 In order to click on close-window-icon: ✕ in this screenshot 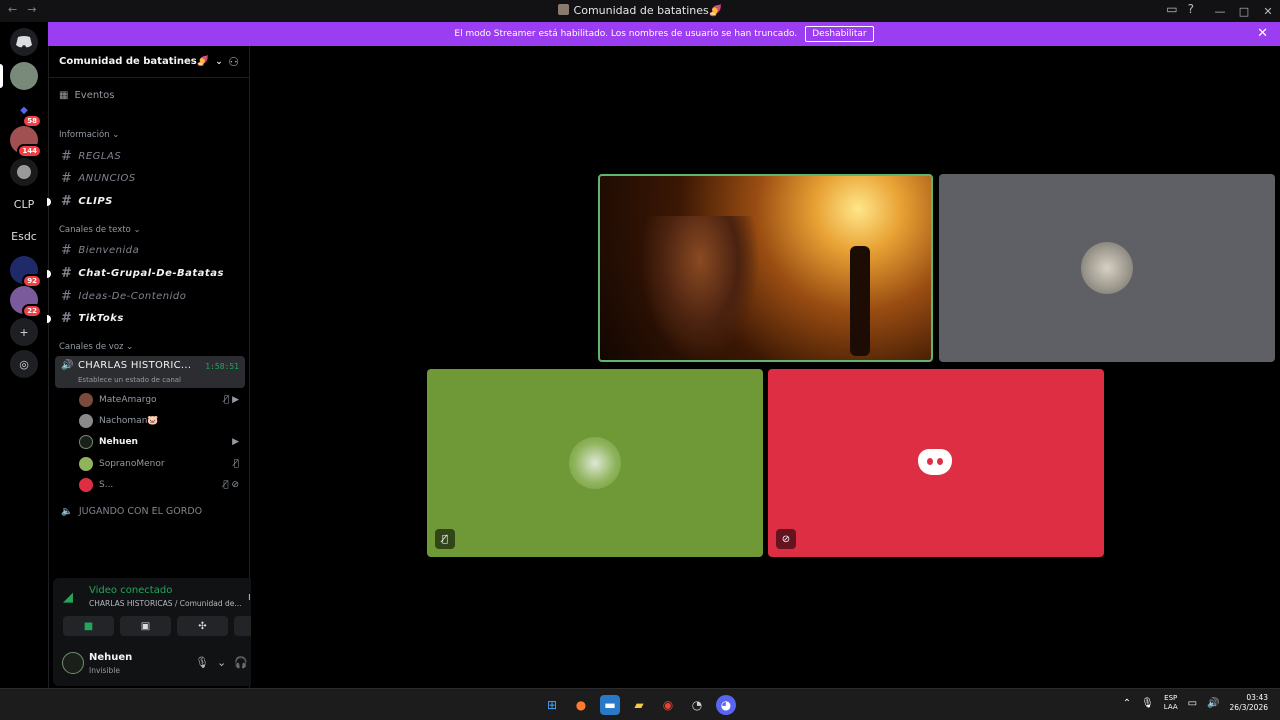, I will do `click(1268, 11)`.